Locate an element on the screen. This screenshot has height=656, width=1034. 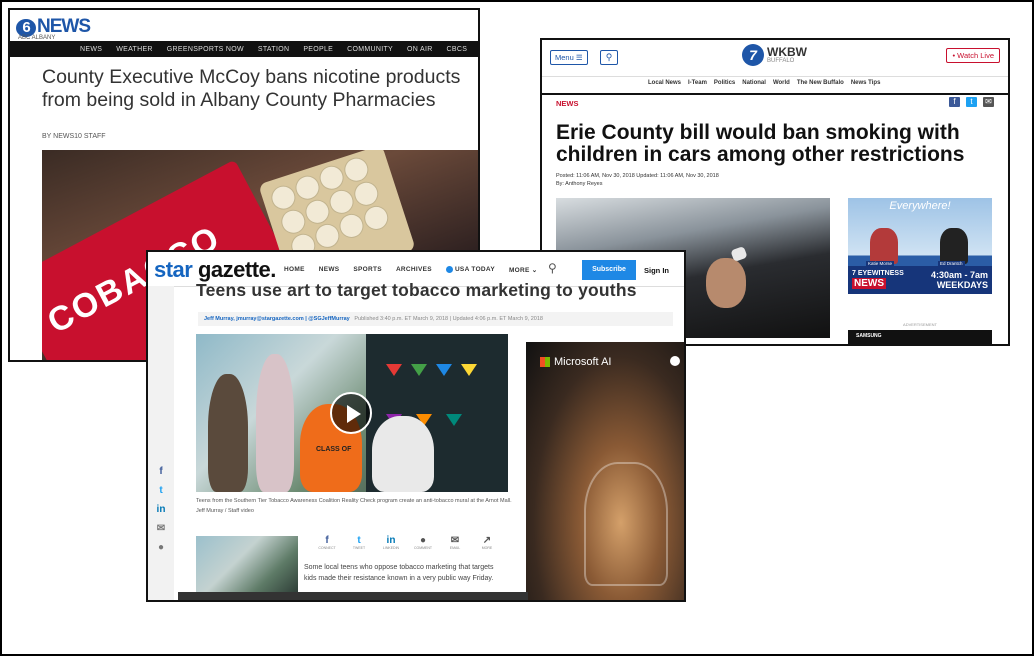
menu-button: Menu ☰ is located at coordinates (569, 57).